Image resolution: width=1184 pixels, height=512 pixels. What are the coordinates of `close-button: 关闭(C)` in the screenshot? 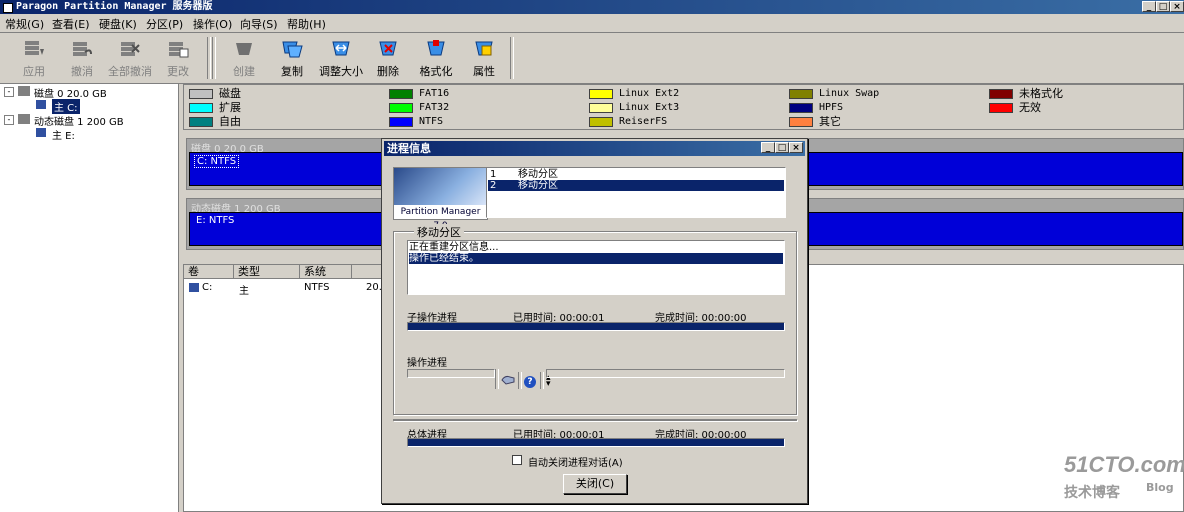 It's located at (595, 484).